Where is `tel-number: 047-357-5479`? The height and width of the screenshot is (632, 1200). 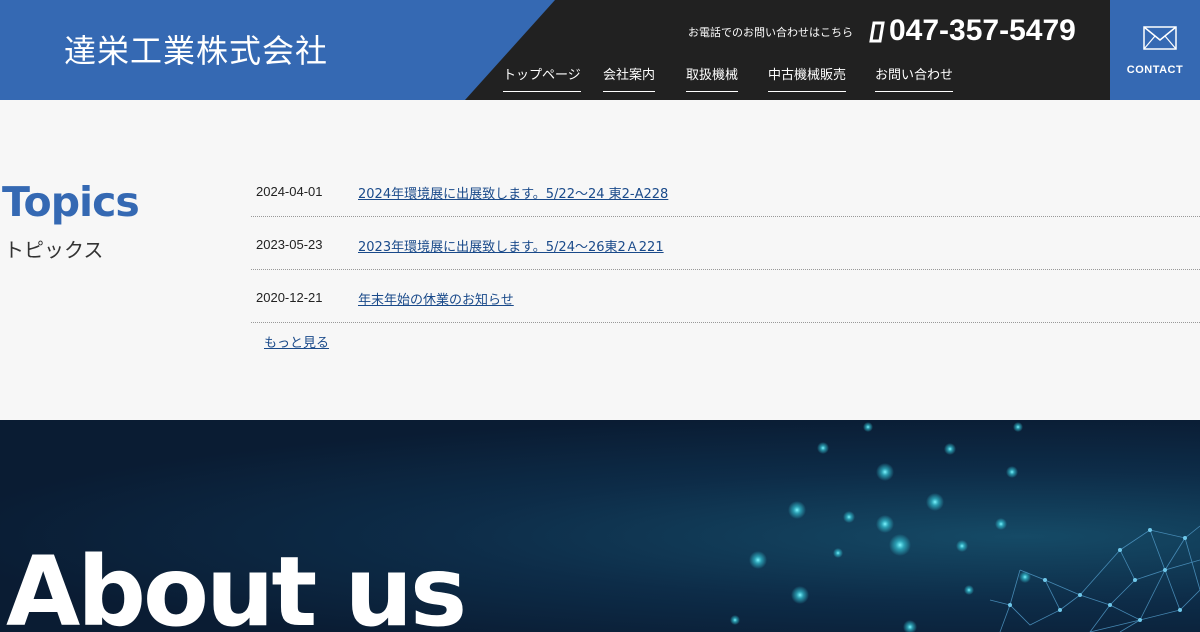
tel-number: 047-357-5479 is located at coordinates (982, 31).